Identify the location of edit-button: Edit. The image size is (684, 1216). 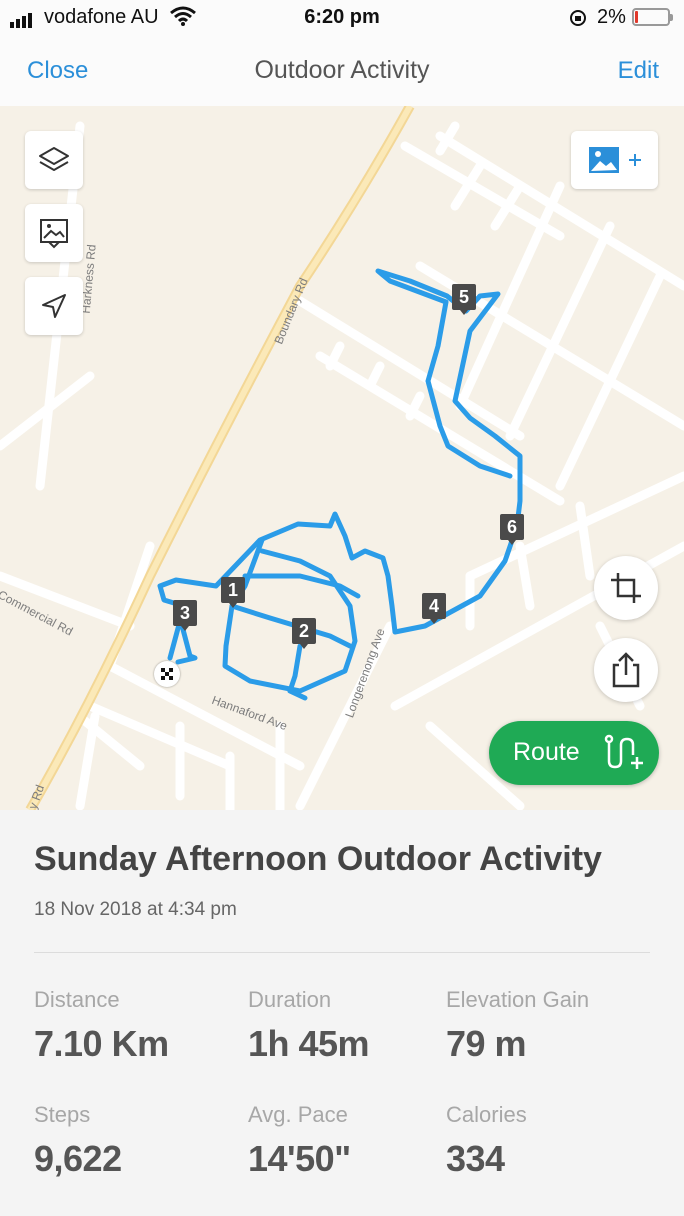
(638, 71).